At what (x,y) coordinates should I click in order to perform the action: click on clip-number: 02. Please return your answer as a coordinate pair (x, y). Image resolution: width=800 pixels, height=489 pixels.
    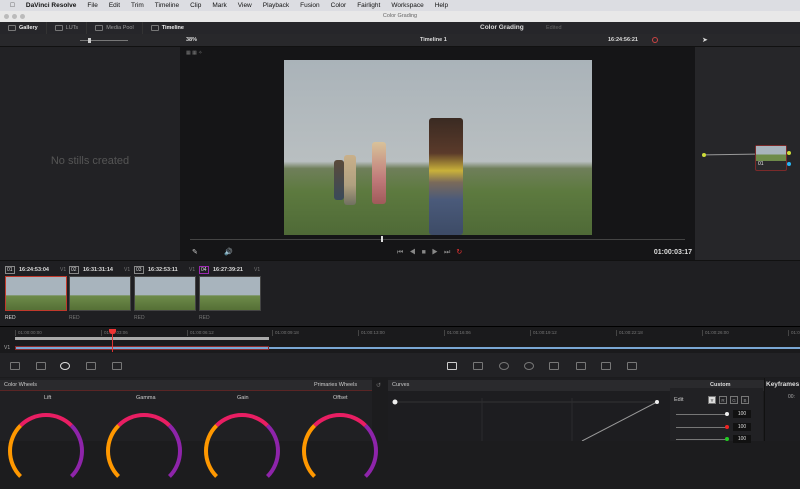
    Looking at the image, I should click on (74, 270).